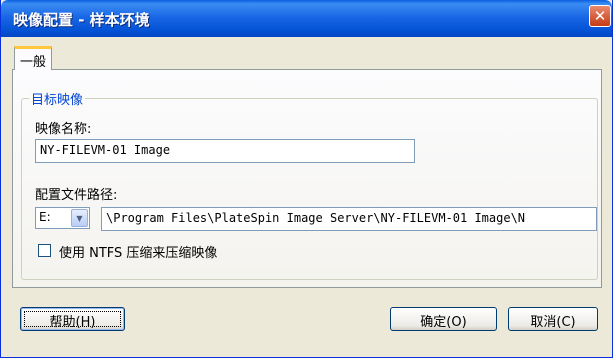  Describe the element at coordinates (72, 322) in the screenshot. I see `help-button-label: 帮助(H)` at that location.